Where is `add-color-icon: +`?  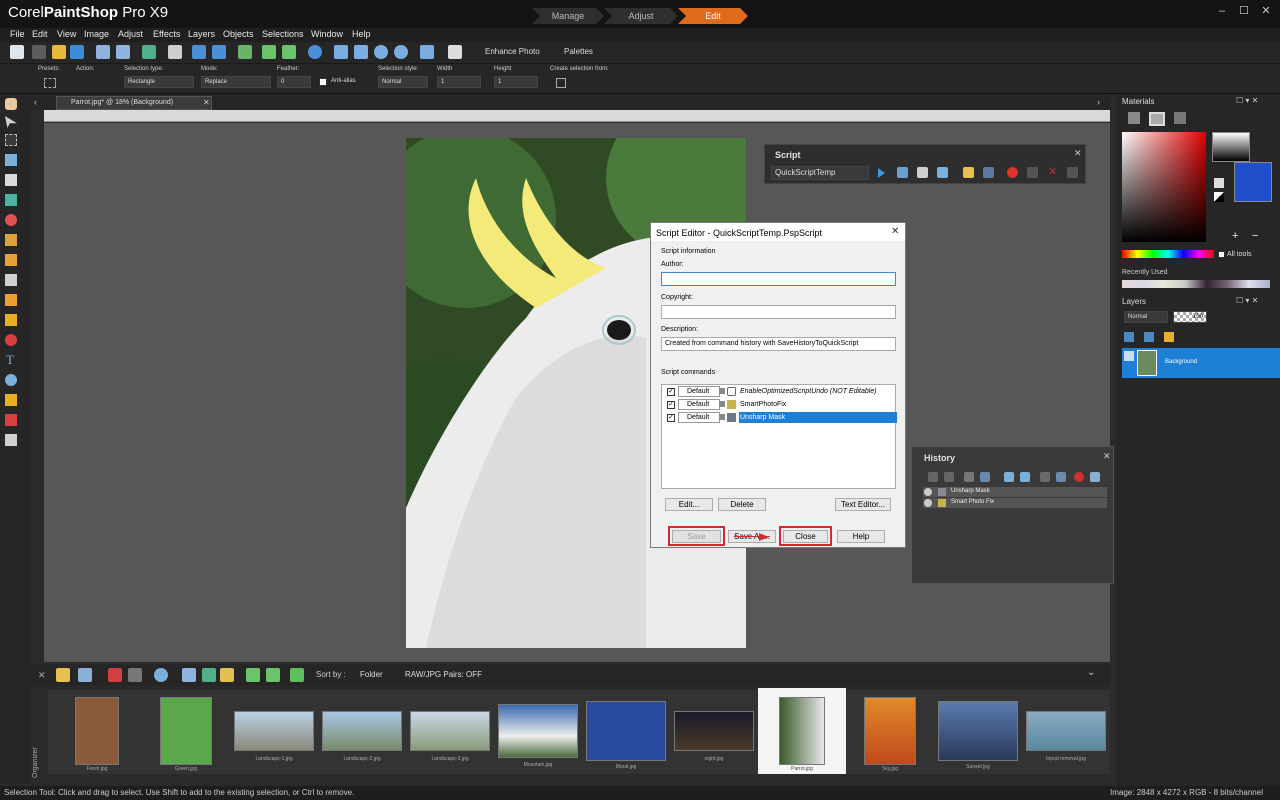 add-color-icon: + is located at coordinates (1235, 236).